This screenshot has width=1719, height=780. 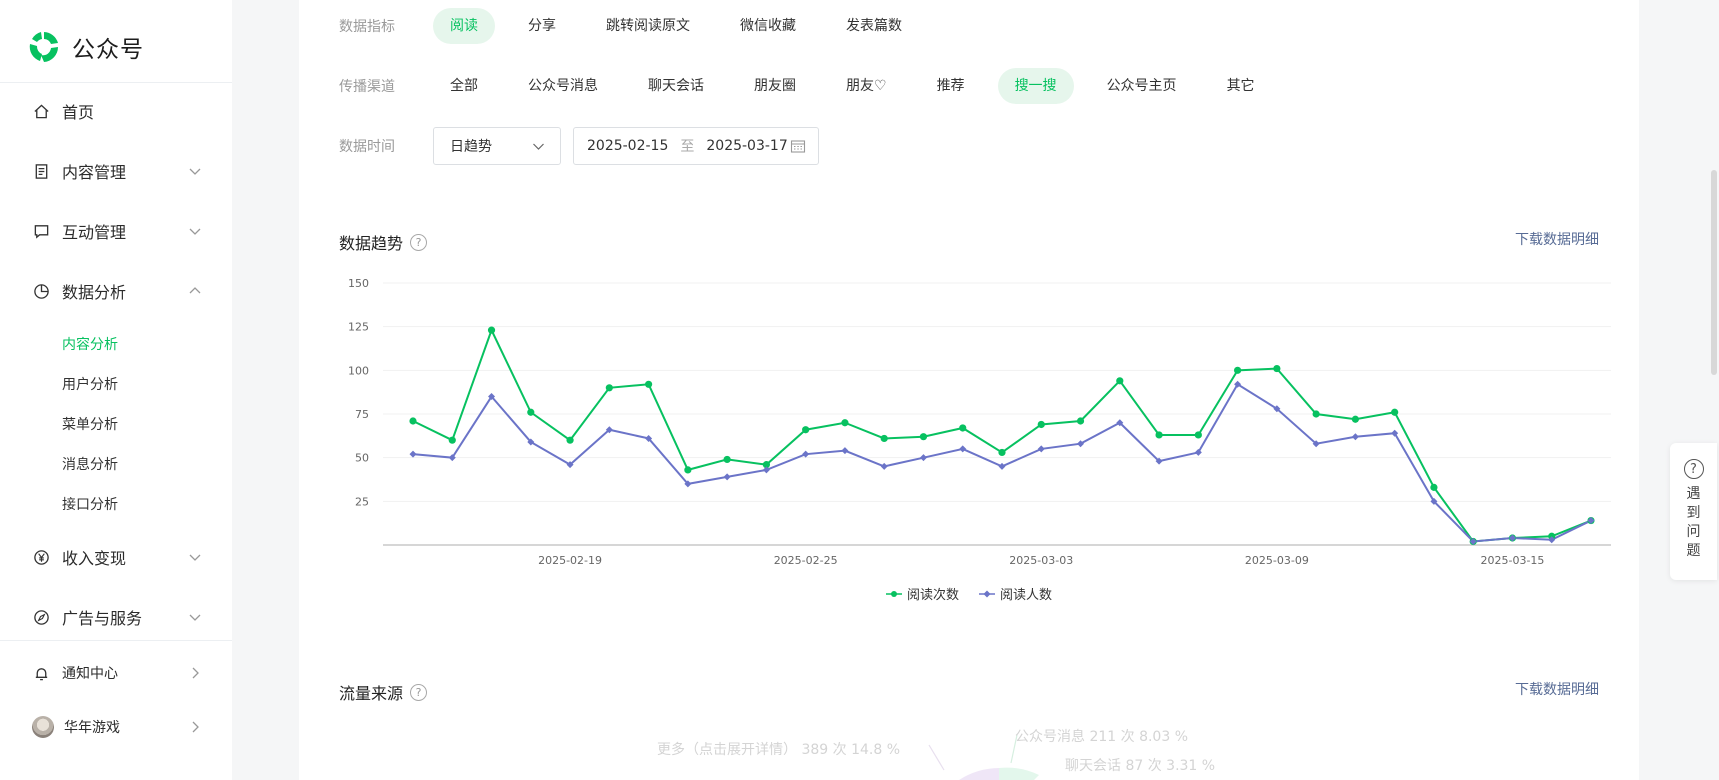 I want to click on sidebar-item-home: 首页, so click(x=117, y=111).